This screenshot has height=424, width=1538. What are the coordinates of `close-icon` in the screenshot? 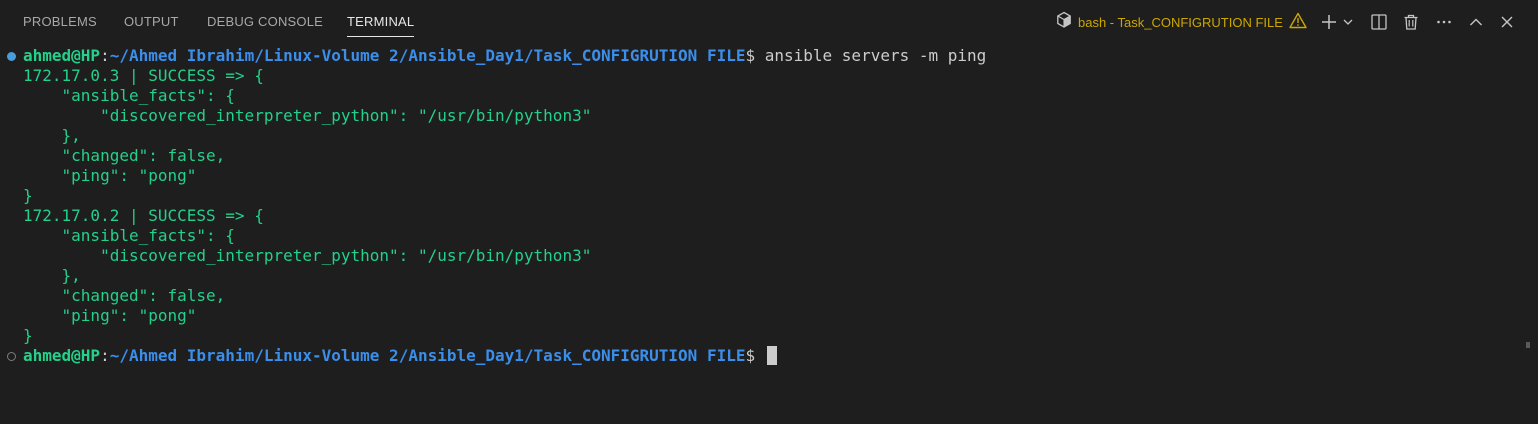 It's located at (1507, 22).